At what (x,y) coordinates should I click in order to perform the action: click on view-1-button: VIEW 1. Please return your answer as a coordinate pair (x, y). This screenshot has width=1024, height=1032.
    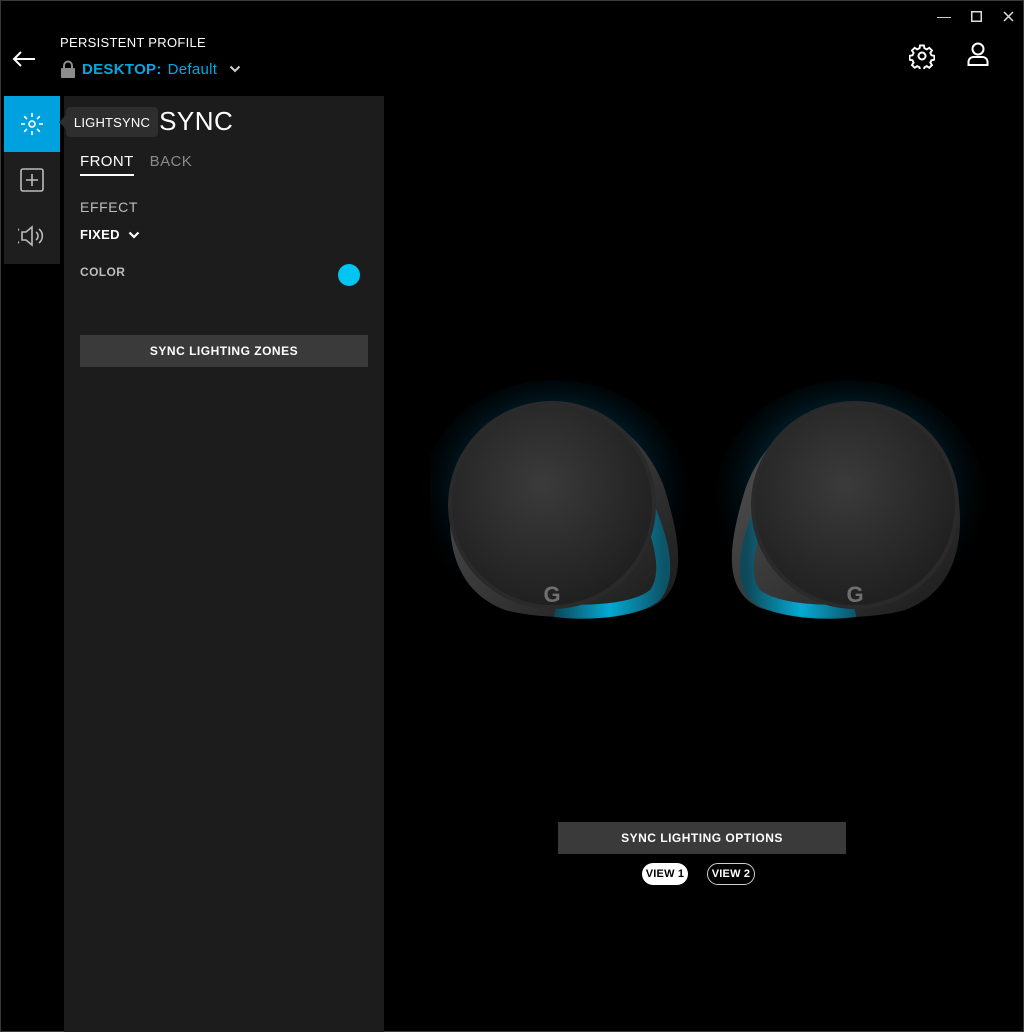
    Looking at the image, I should click on (665, 874).